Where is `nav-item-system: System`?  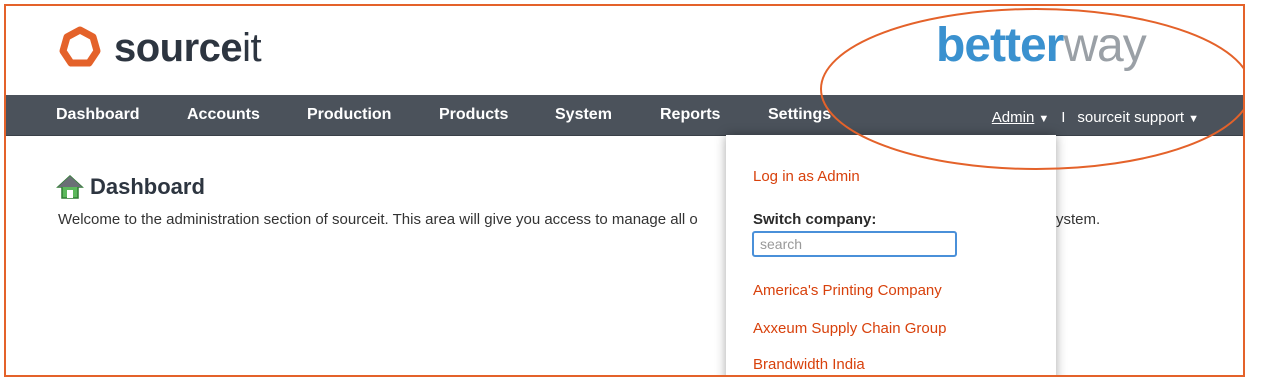
nav-item-system: System is located at coordinates (583, 115).